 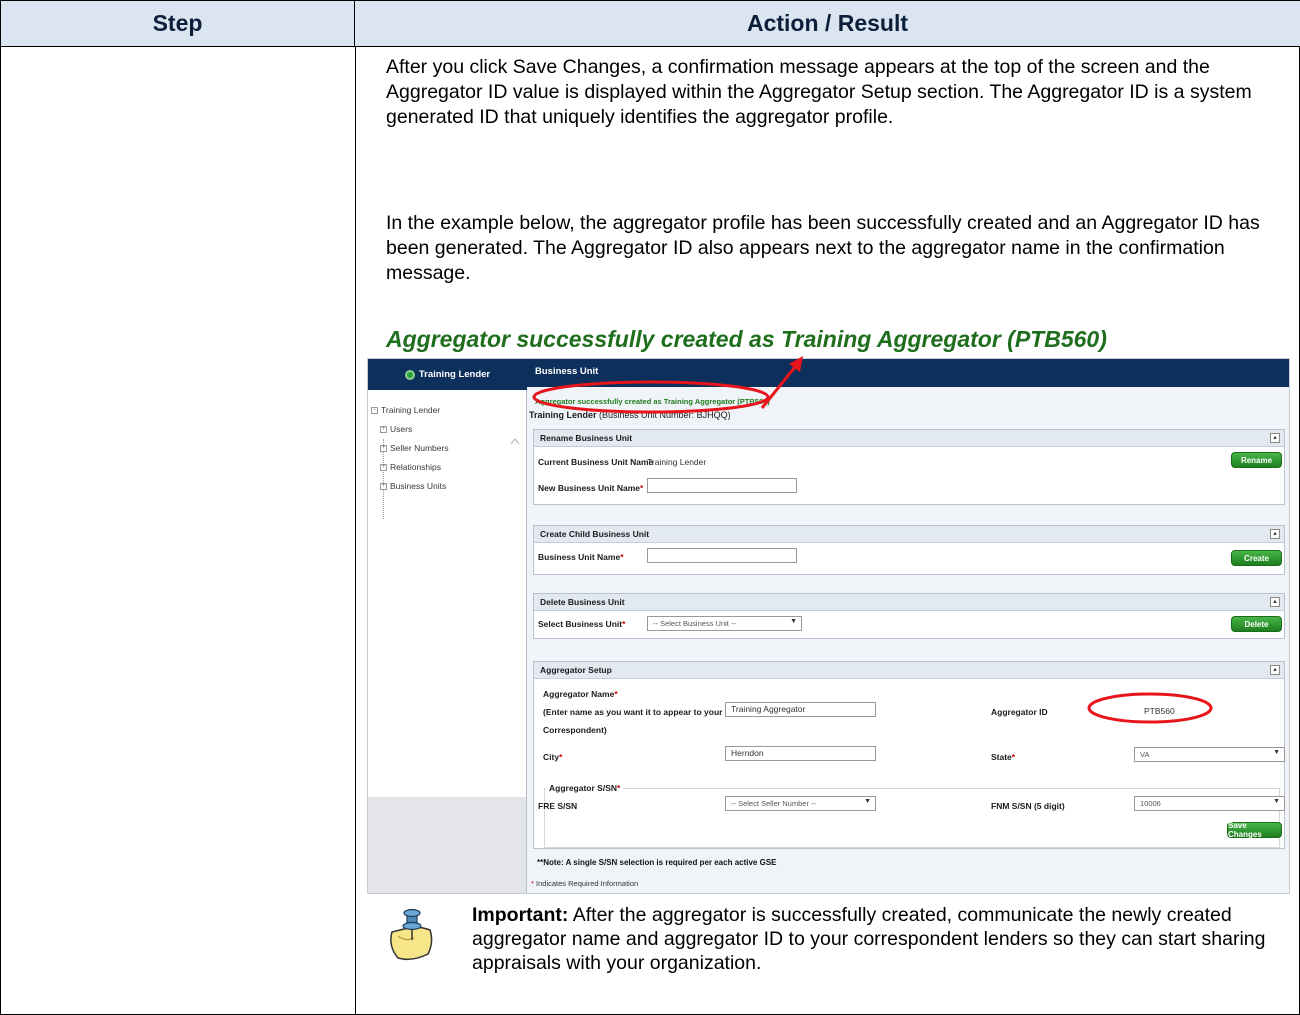 I want to click on left-panel-title: Training Lender, so click(x=454, y=374).